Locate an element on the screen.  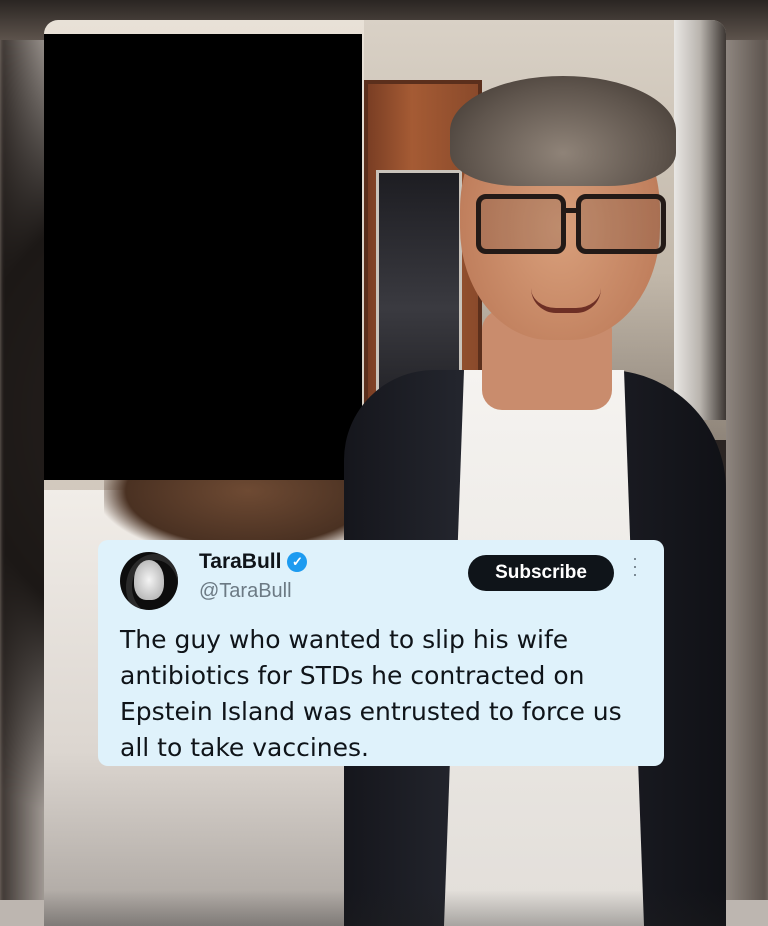
tweet-author-row: TaraBull ✓ is located at coordinates (253, 562).